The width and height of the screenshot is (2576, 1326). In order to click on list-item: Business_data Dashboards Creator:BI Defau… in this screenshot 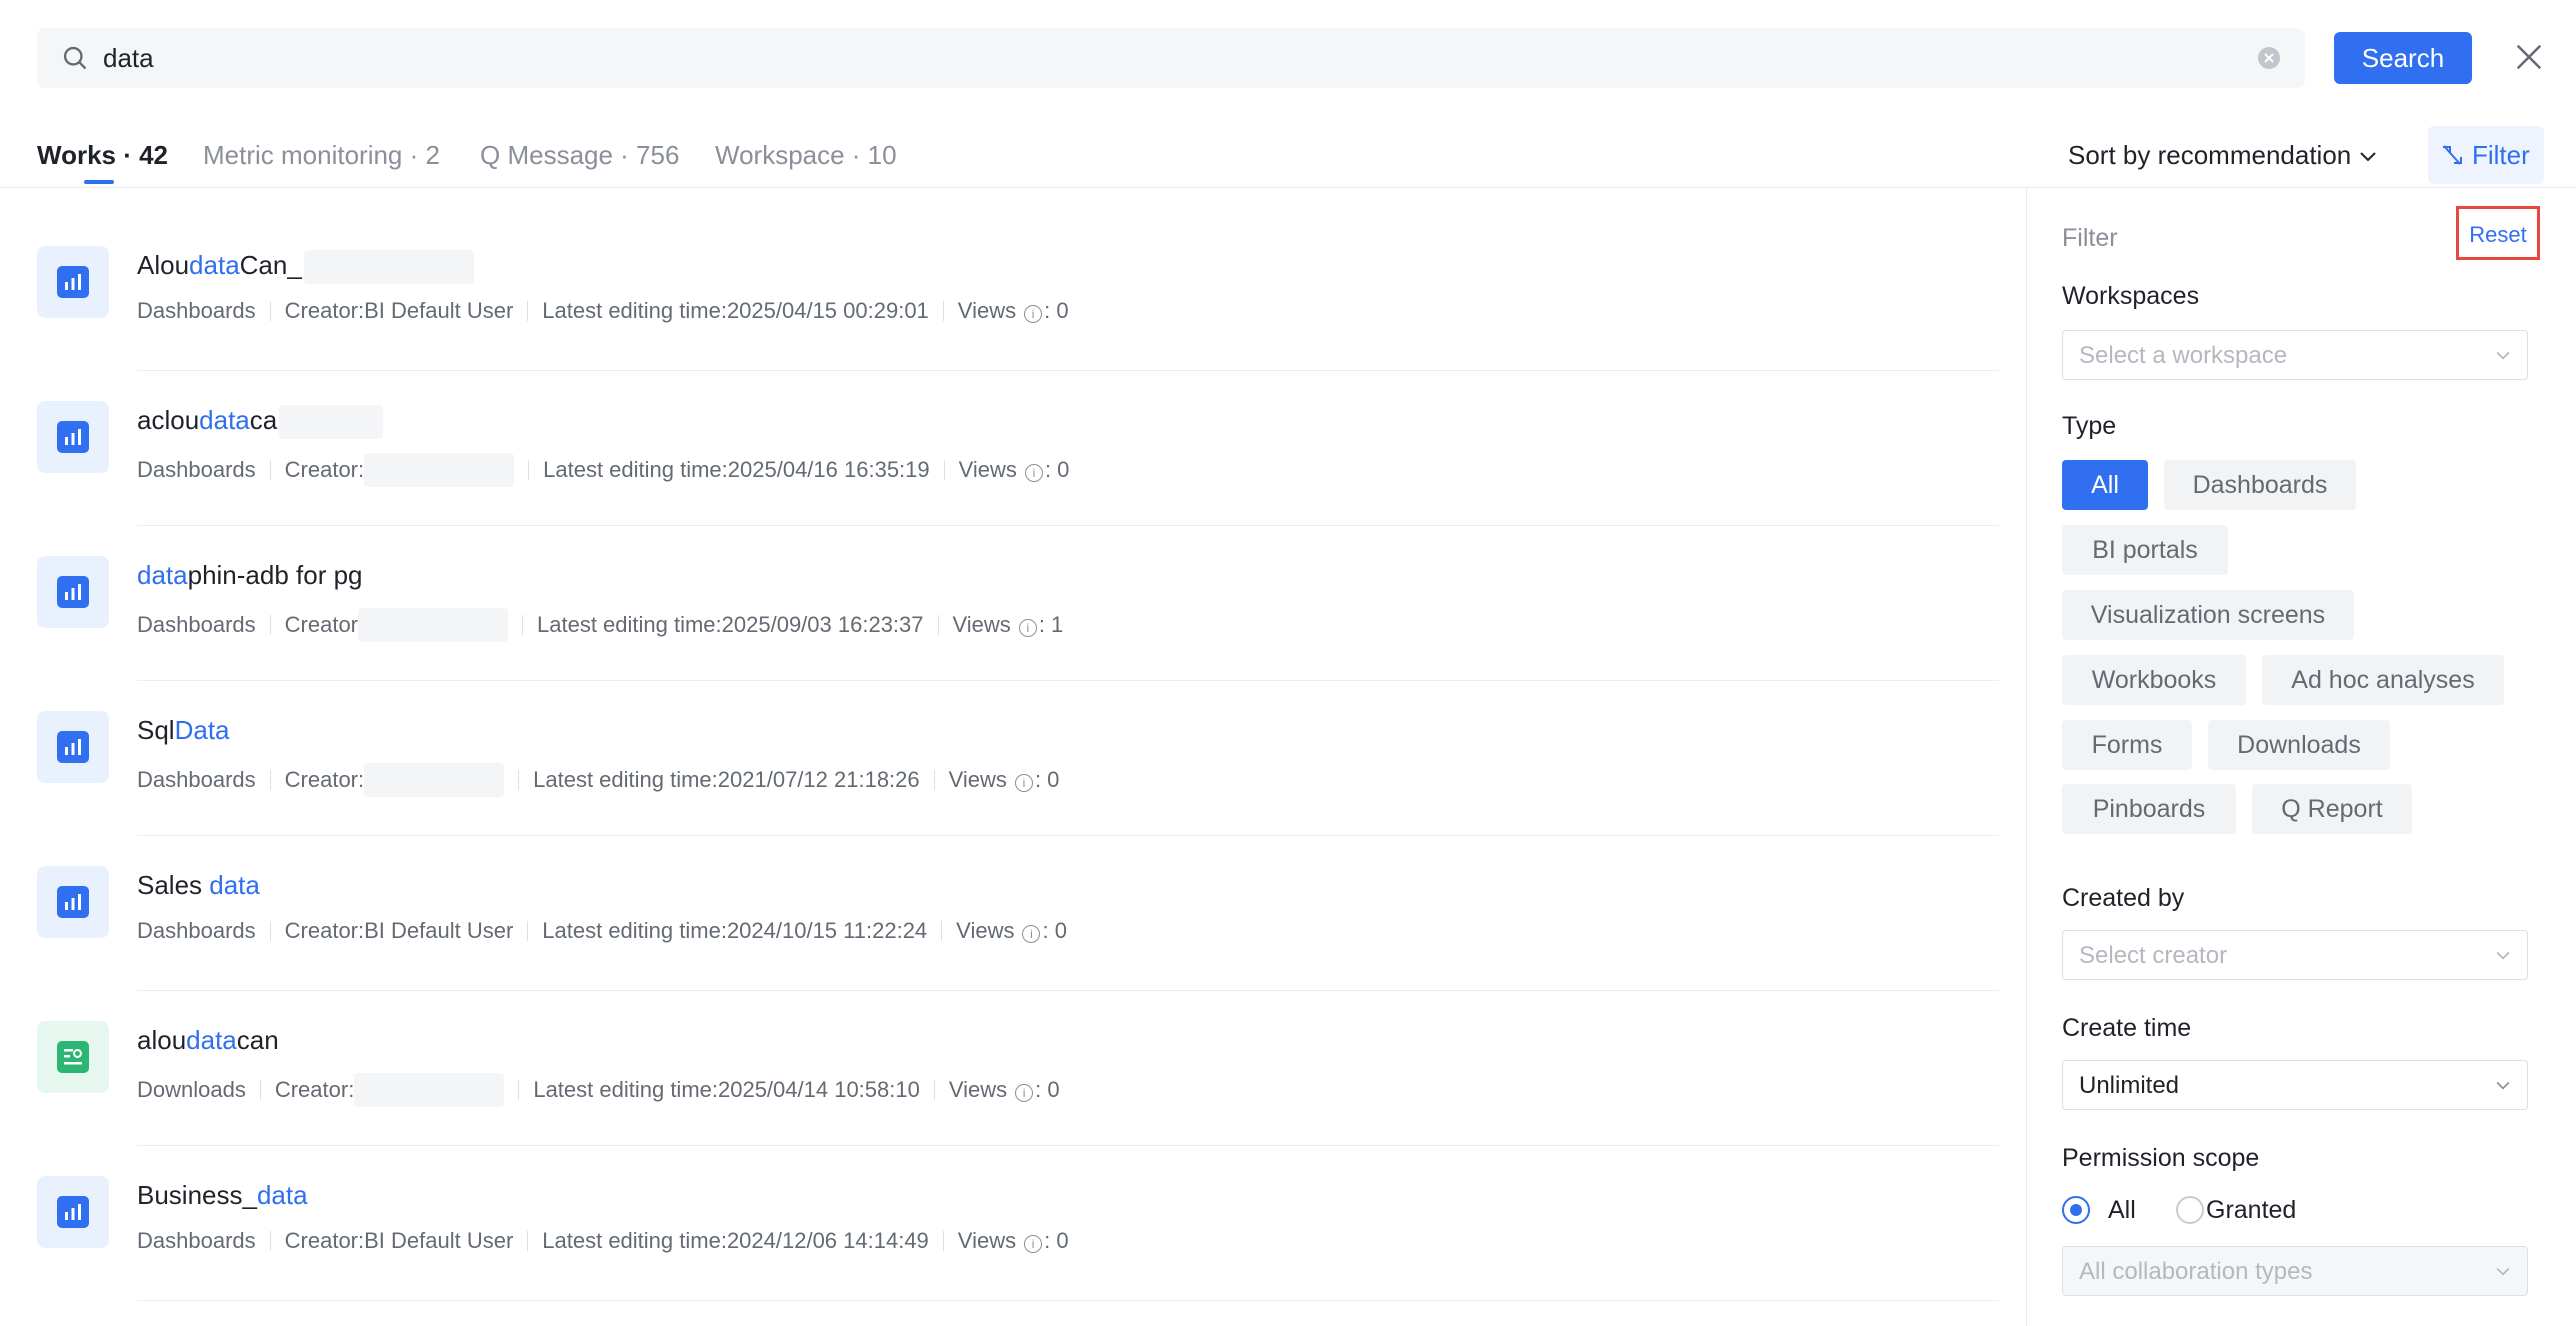, I will do `click(1018, 1209)`.